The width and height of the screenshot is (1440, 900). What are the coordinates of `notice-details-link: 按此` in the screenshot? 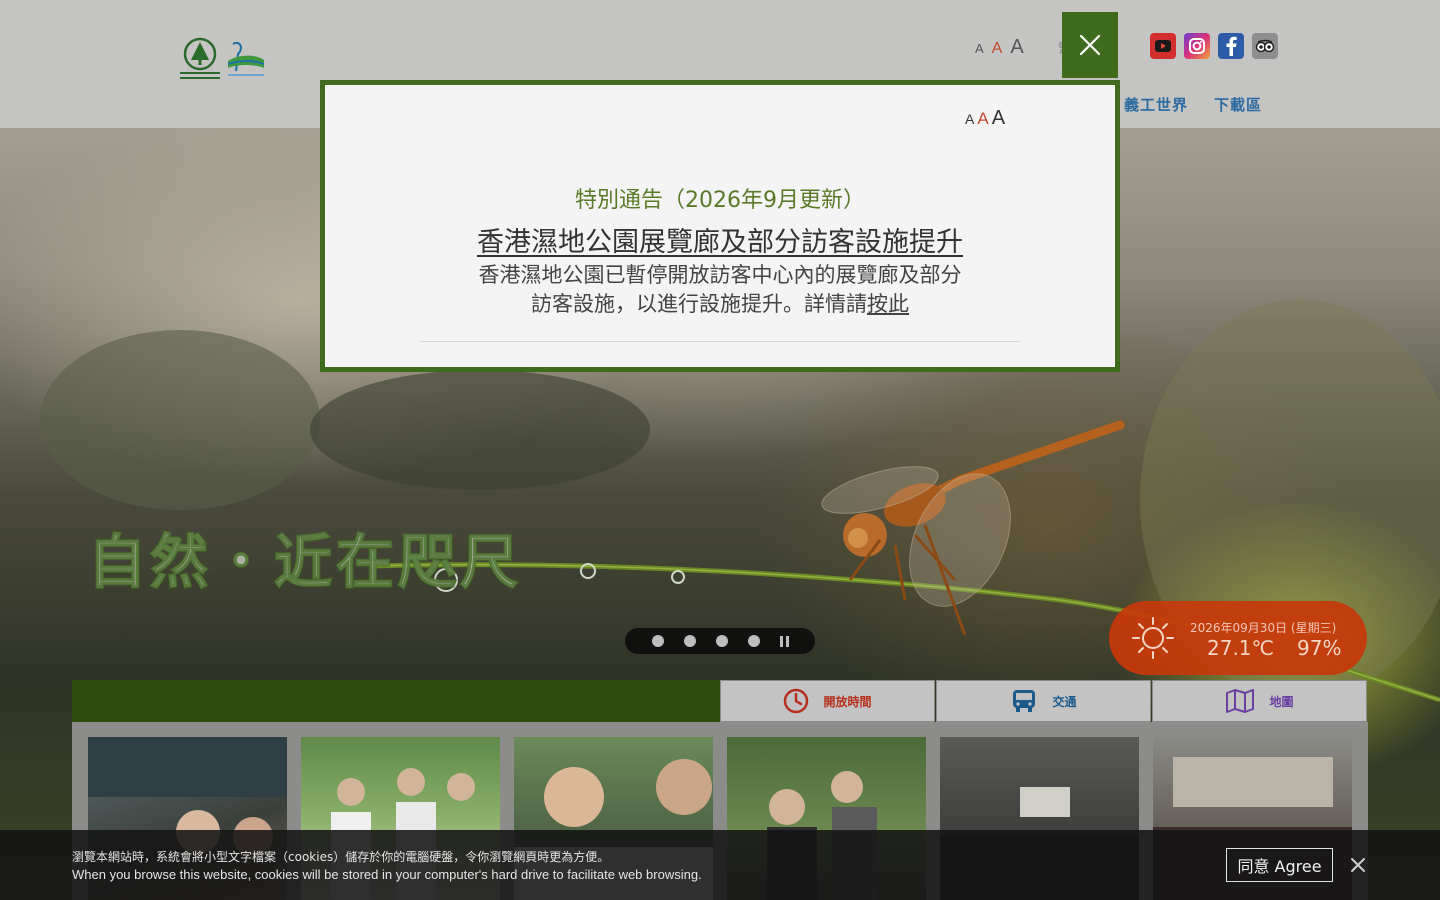 It's located at (888, 304).